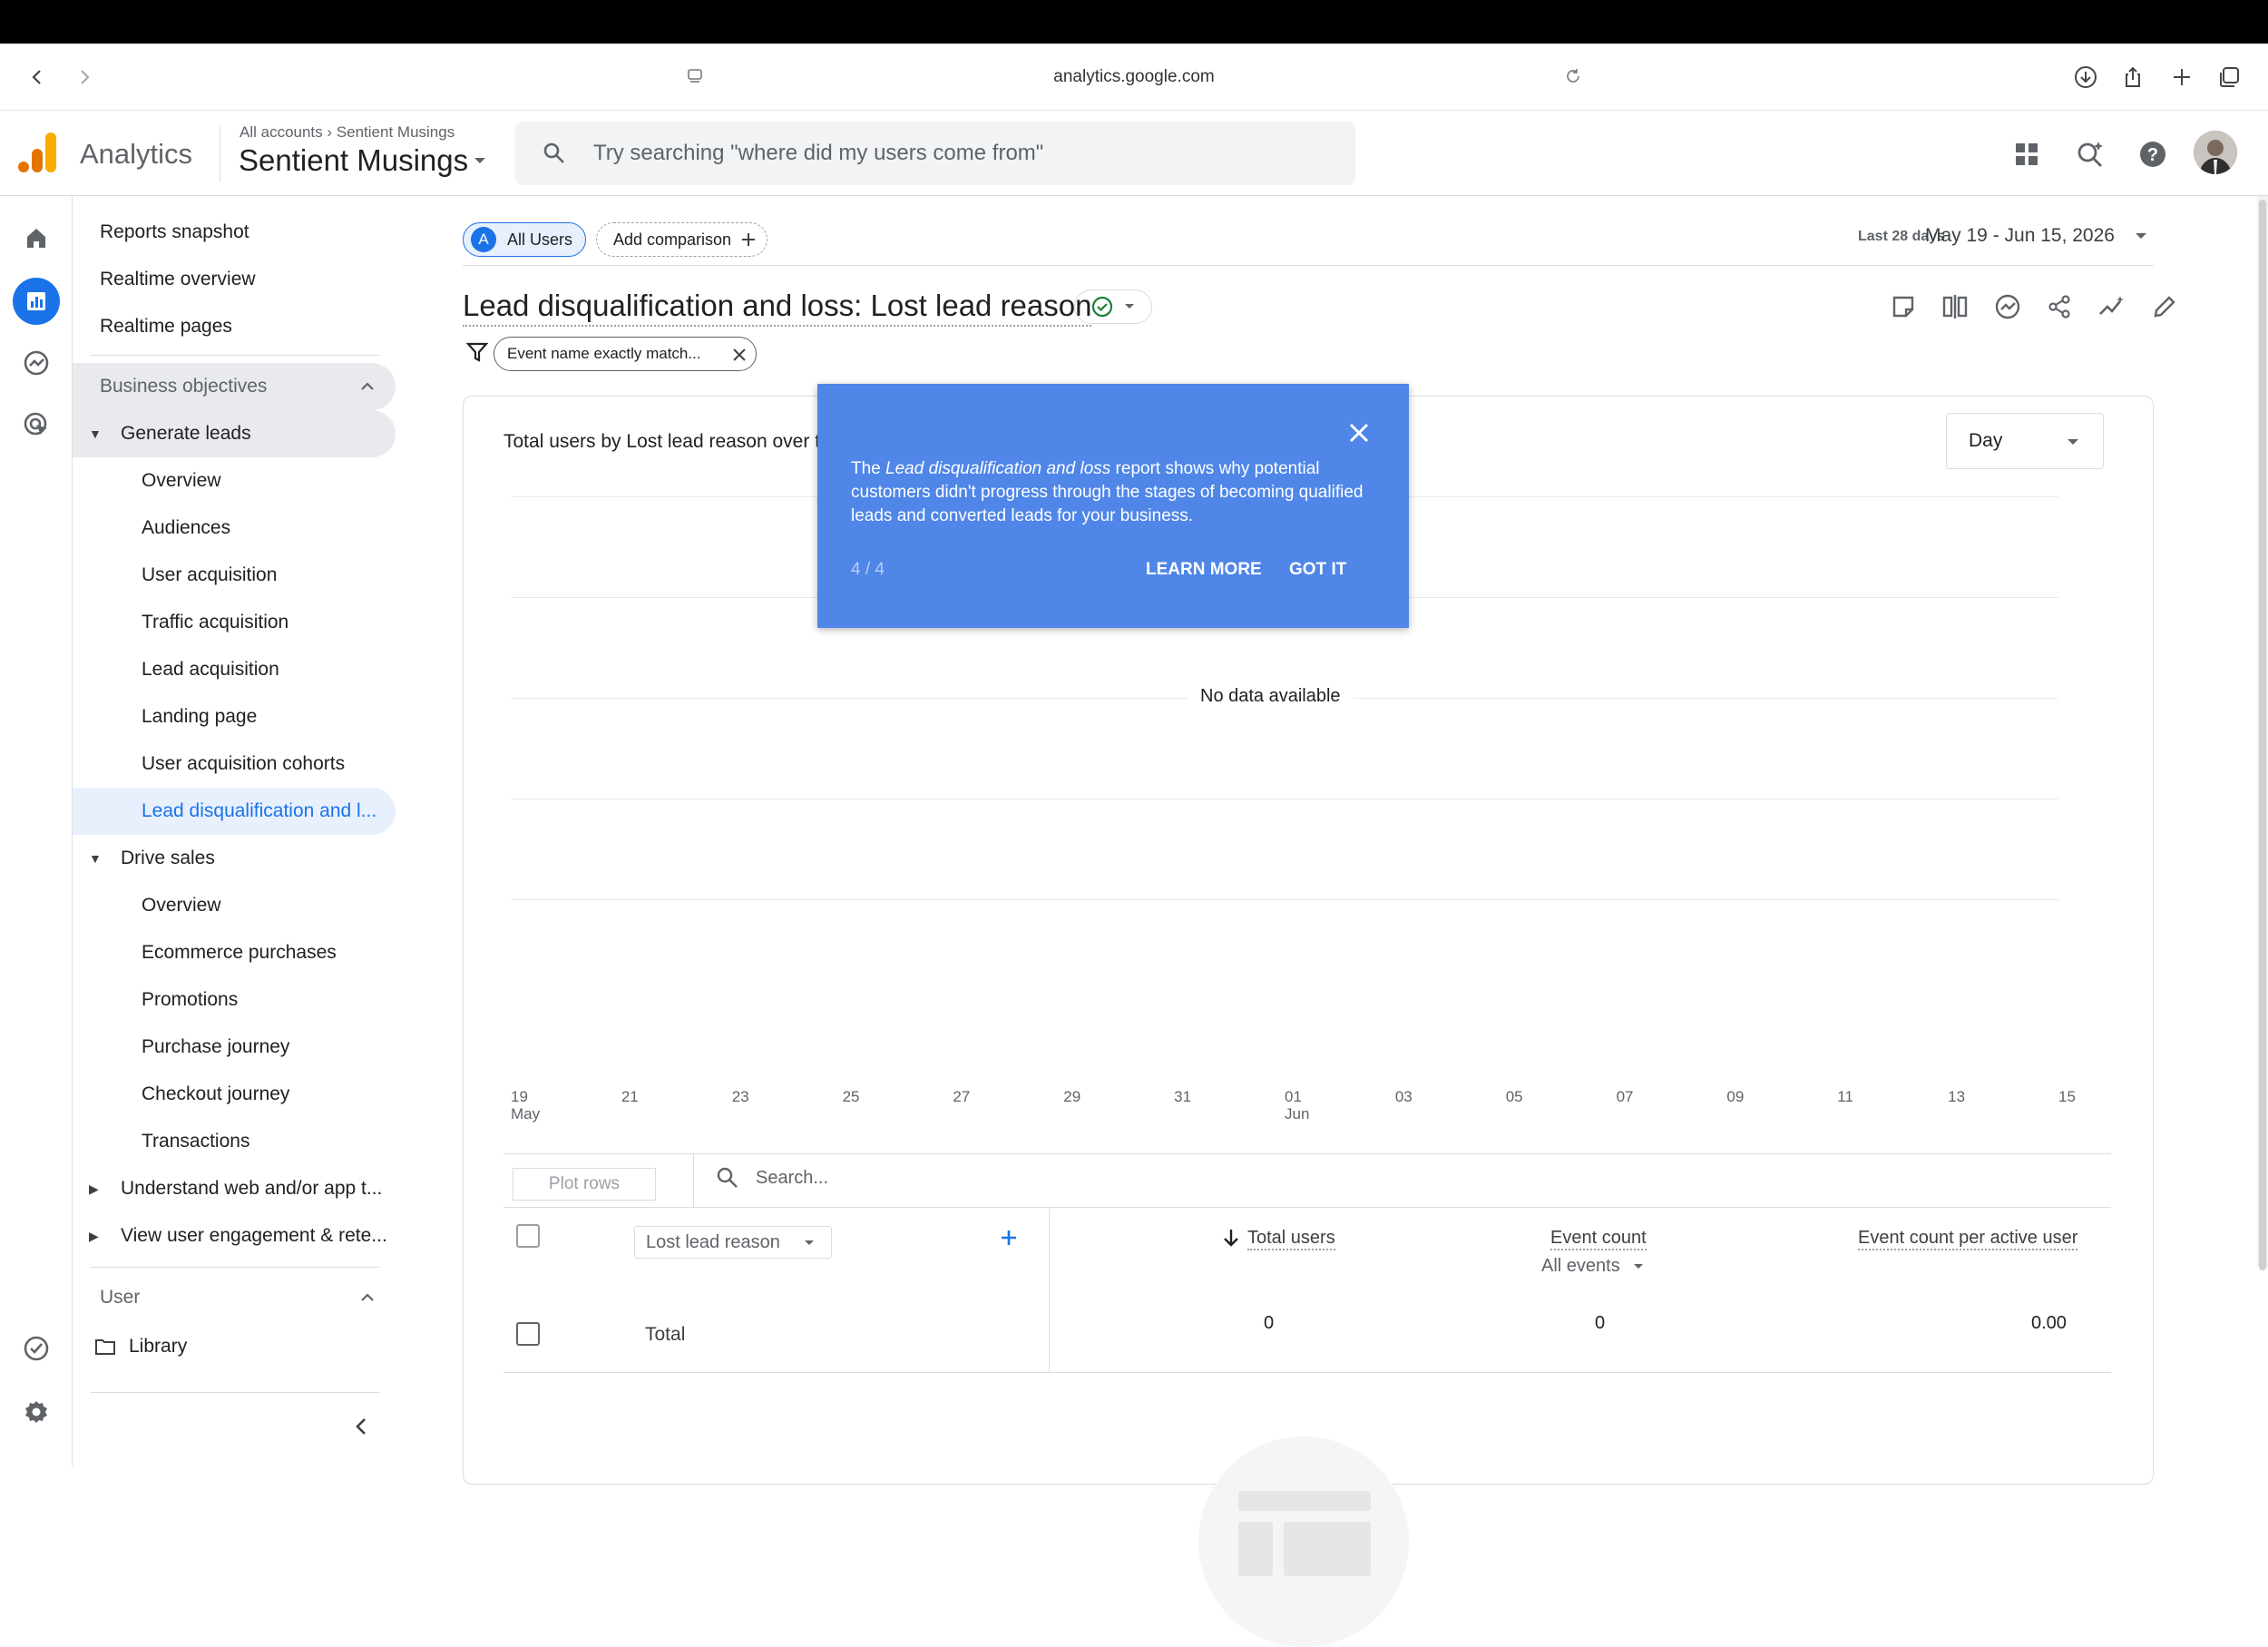 This screenshot has width=2268, height=1647. I want to click on browser-toolbar: analytics.google.com, so click(1134, 77).